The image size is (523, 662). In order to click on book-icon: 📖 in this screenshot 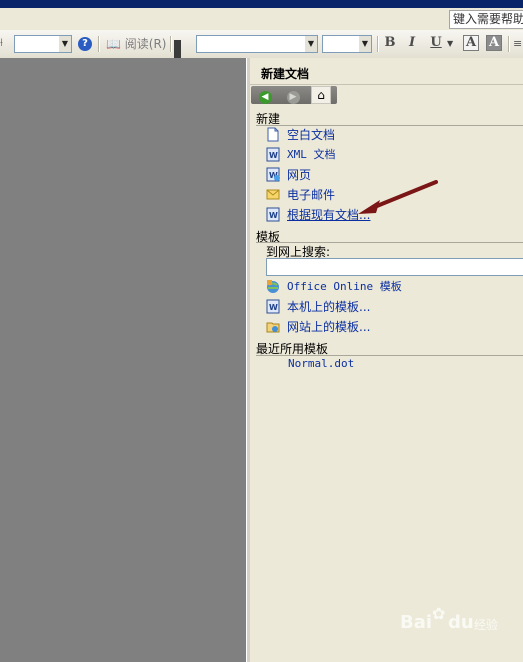, I will do `click(113, 44)`.